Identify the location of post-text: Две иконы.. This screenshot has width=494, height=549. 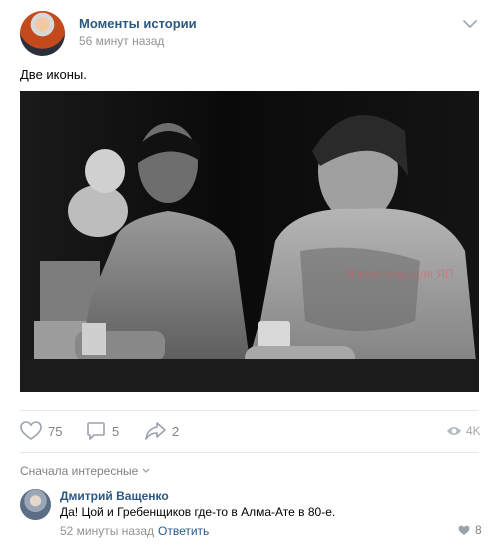
(53, 74).